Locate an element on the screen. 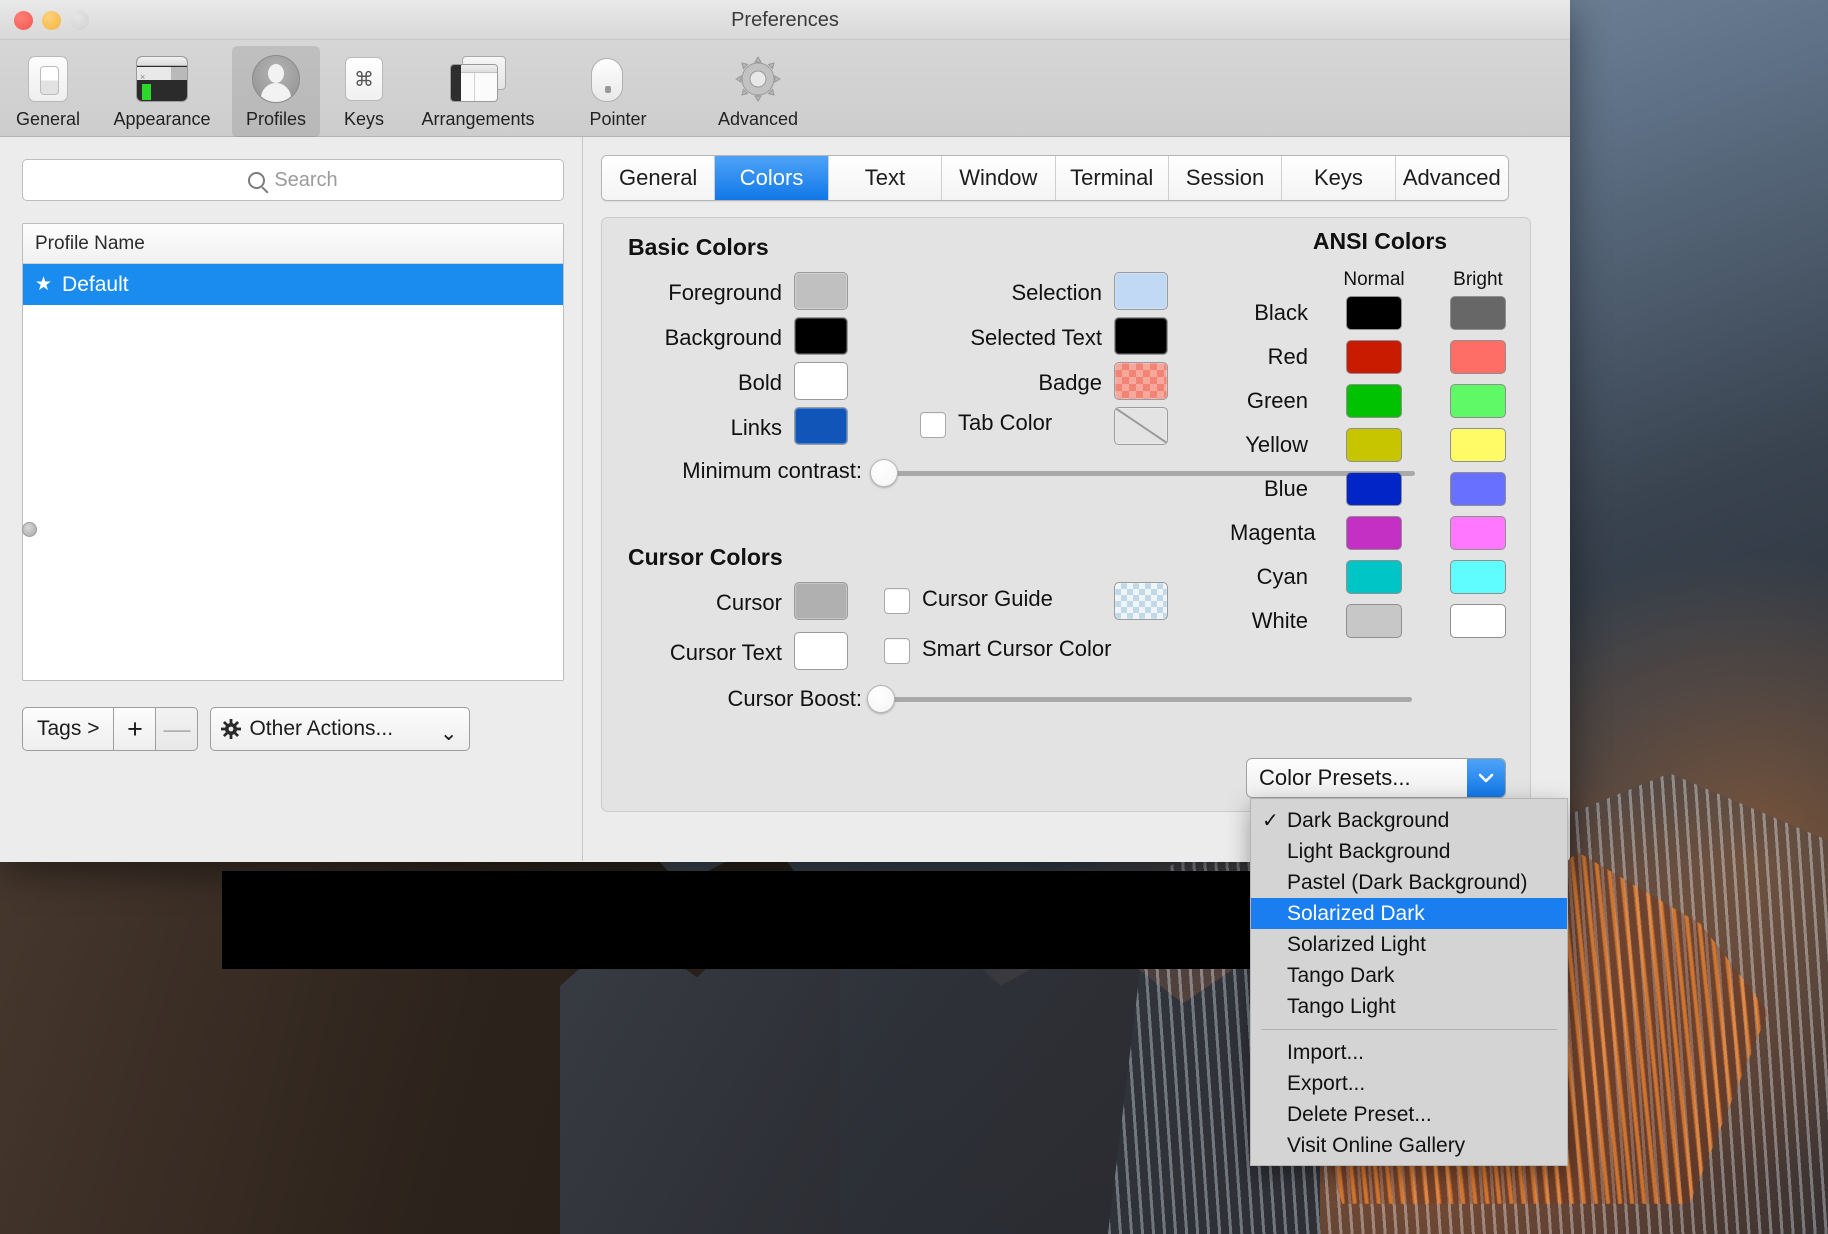  search-input: Search is located at coordinates (293, 180).